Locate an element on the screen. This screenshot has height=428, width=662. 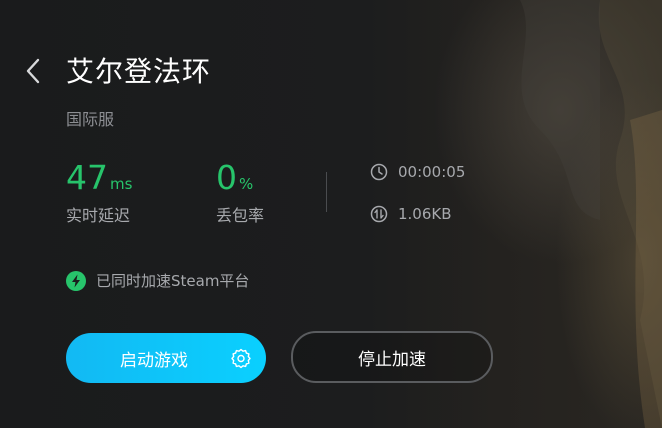
gear-icon is located at coordinates (241, 358).